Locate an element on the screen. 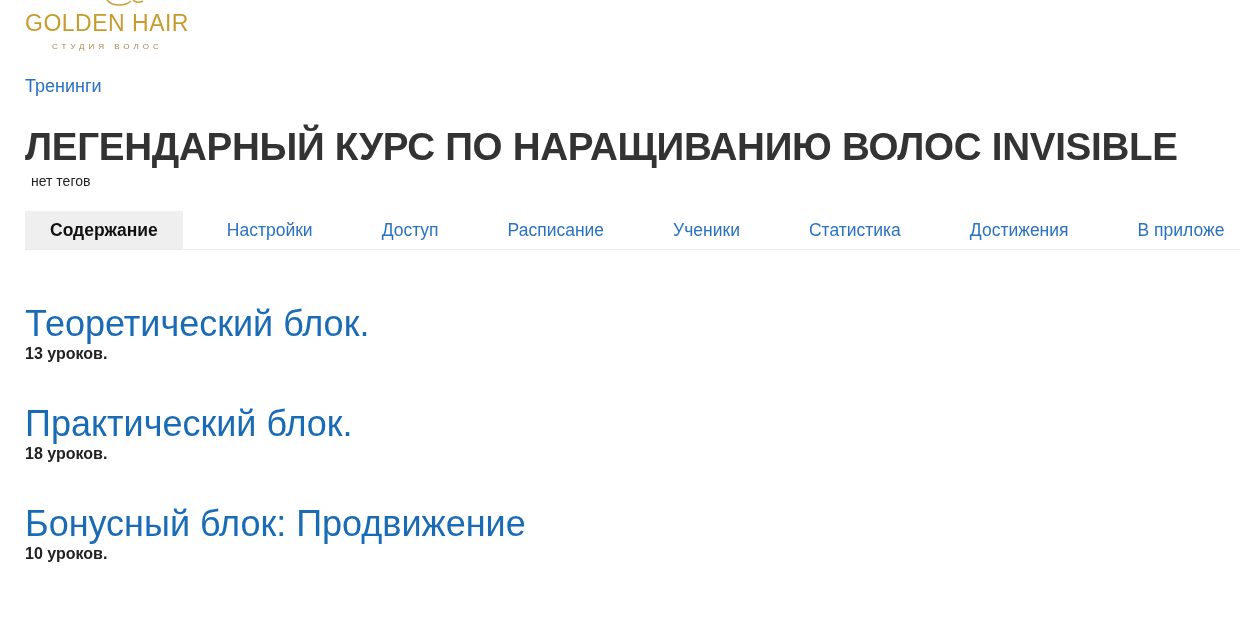 The width and height of the screenshot is (1240, 624). tab: Доступ is located at coordinates (410, 230).